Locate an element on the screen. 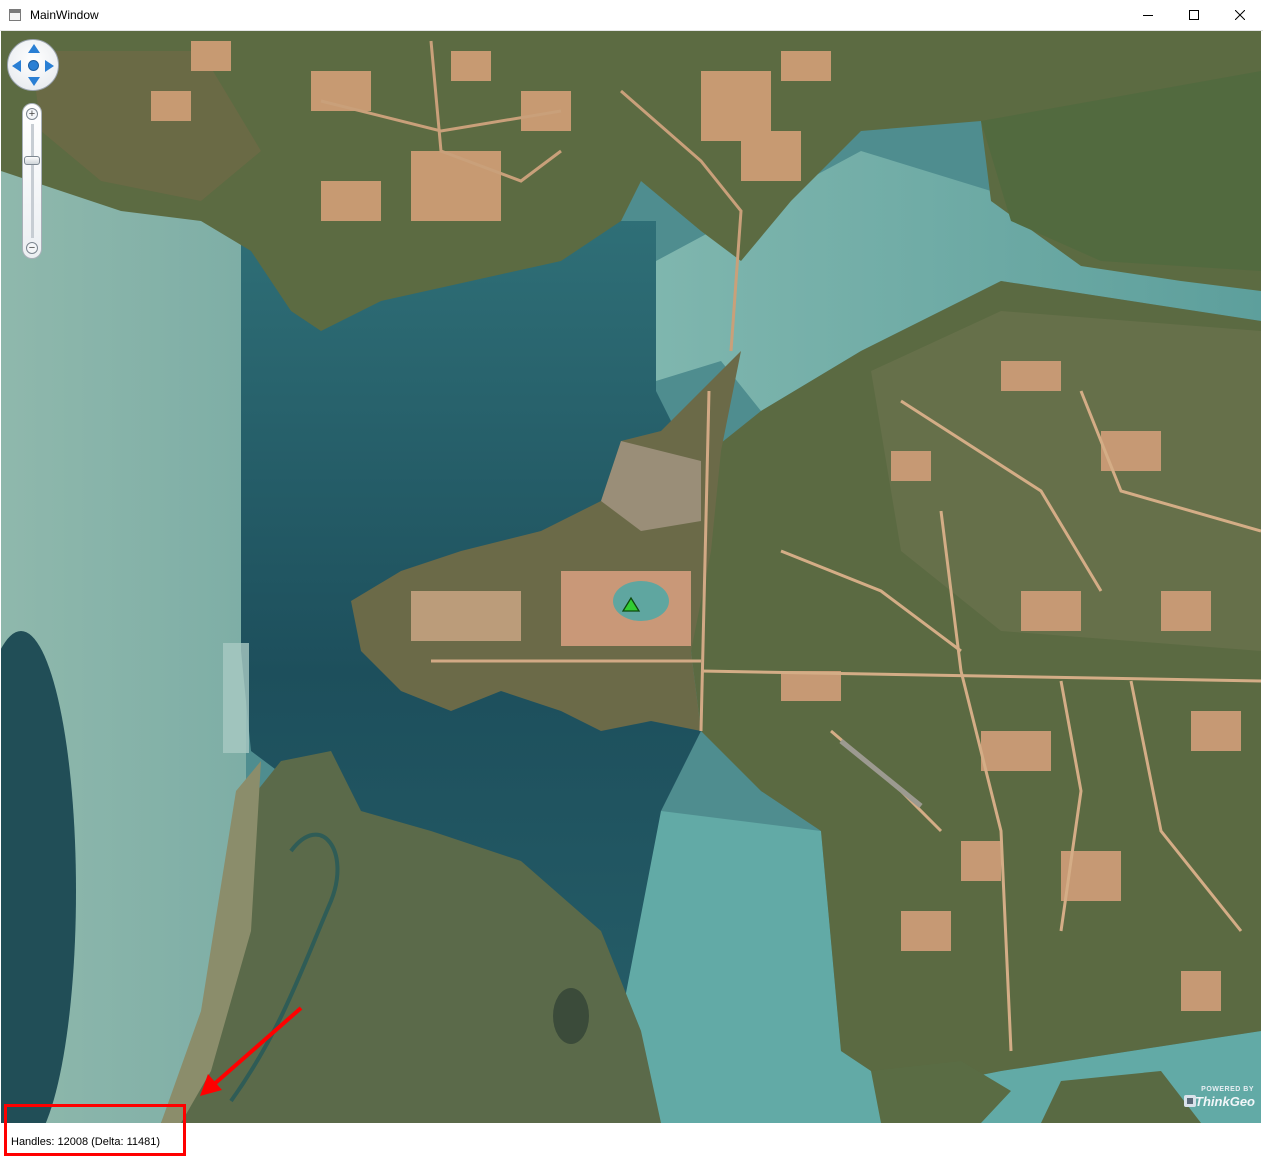 Image resolution: width=1263 pixels, height=1160 pixels. window-title: MainWindow is located at coordinates (64, 15).